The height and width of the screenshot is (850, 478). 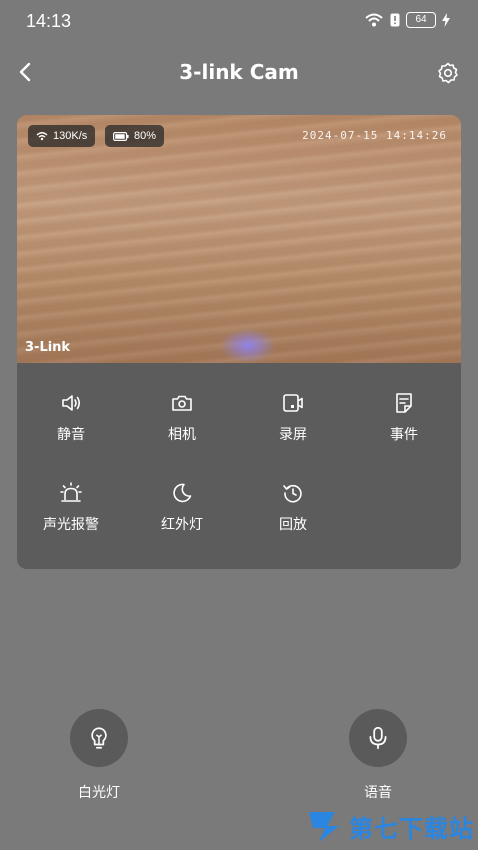 I want to click on record-screen-button: 录屏, so click(x=293, y=421).